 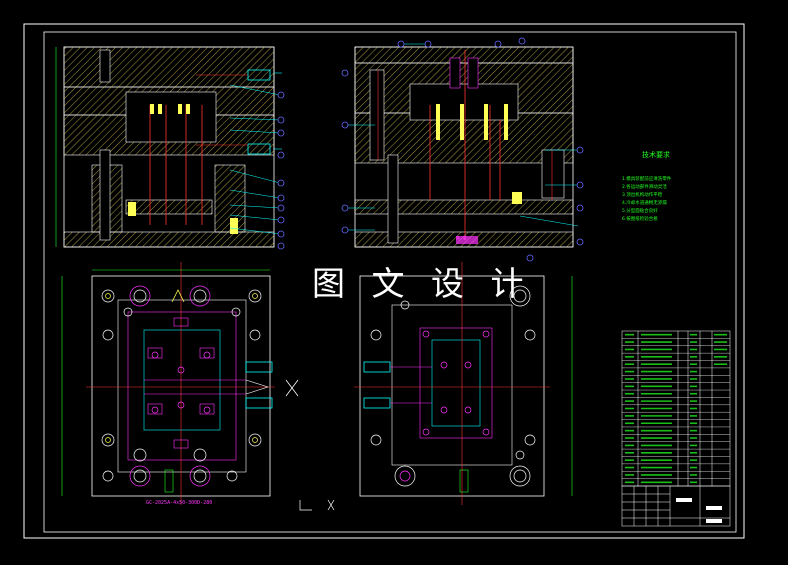 I want to click on section-view-right, so click(x=464, y=147).